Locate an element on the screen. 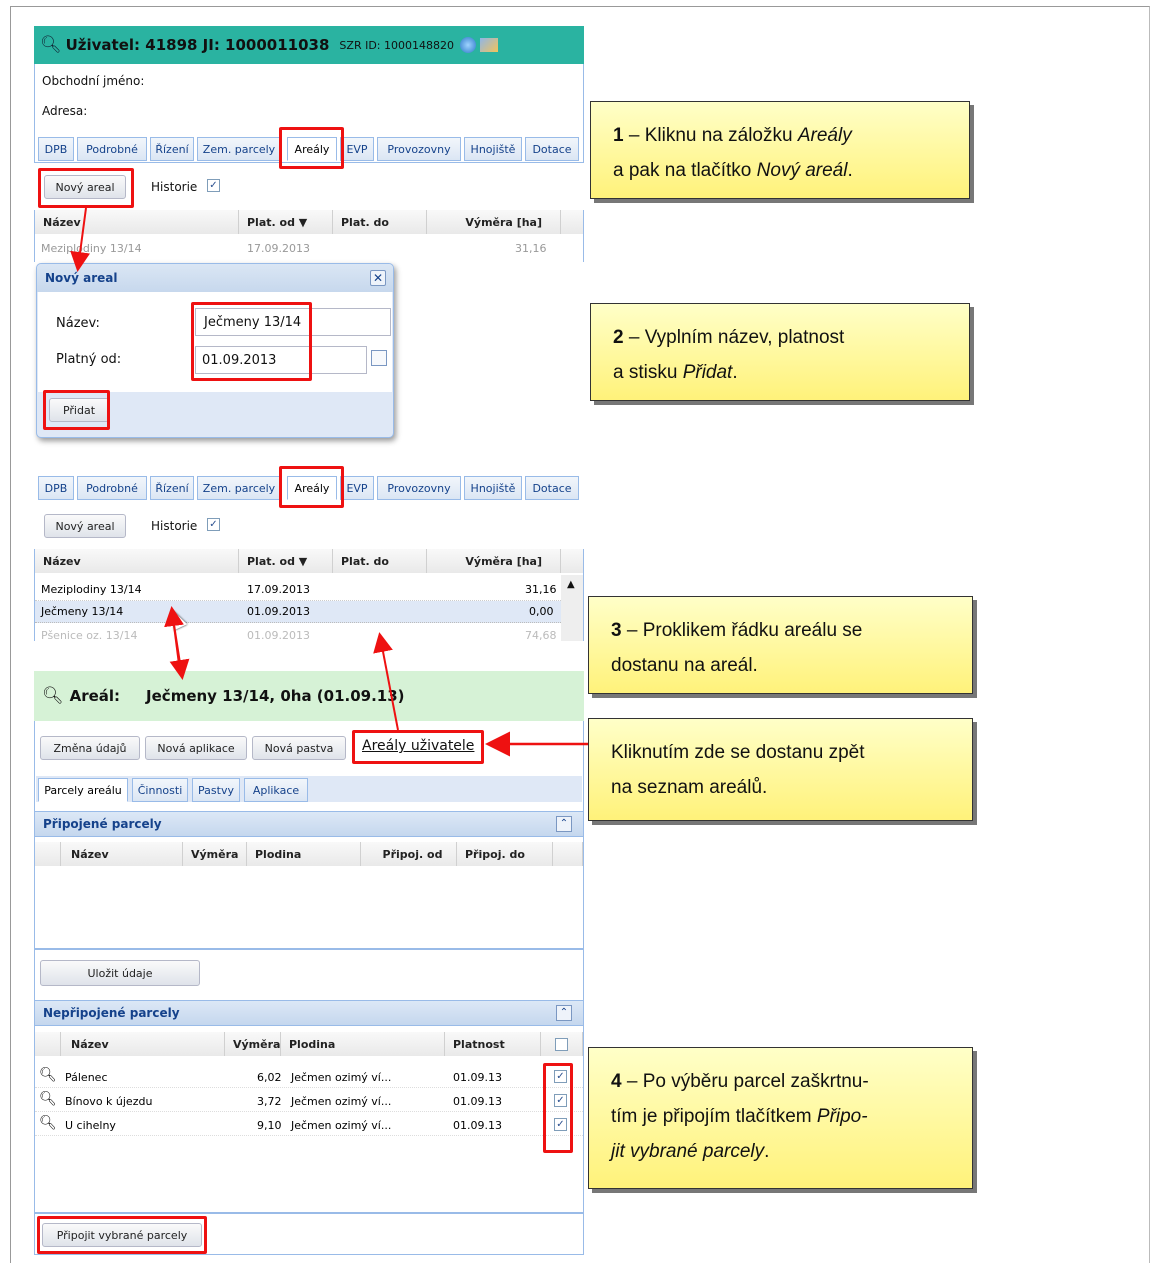 Image resolution: width=1152 pixels, height=1263 pixels. row-vymera: 31,16 is located at coordinates (541, 589).